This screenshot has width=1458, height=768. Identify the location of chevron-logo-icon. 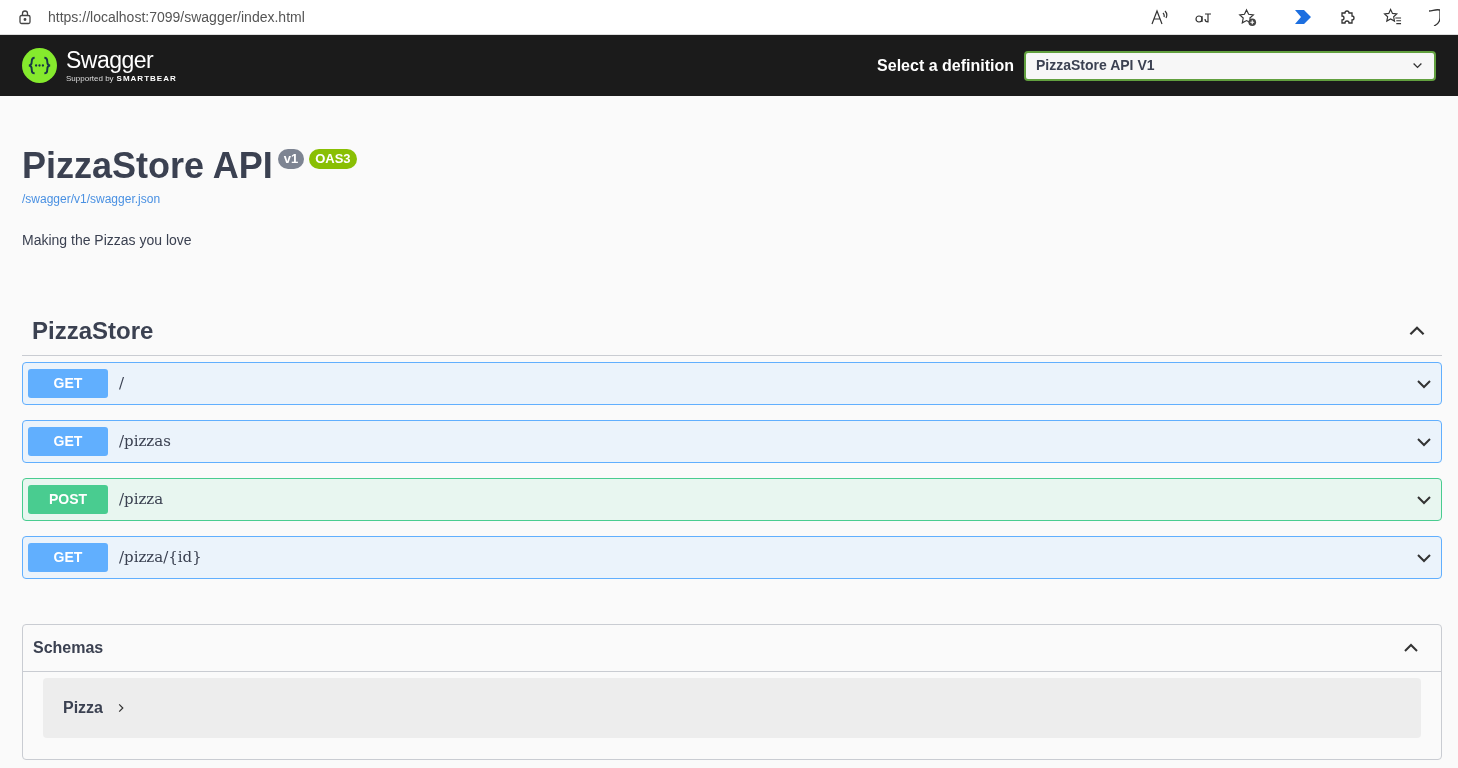
(1303, 17).